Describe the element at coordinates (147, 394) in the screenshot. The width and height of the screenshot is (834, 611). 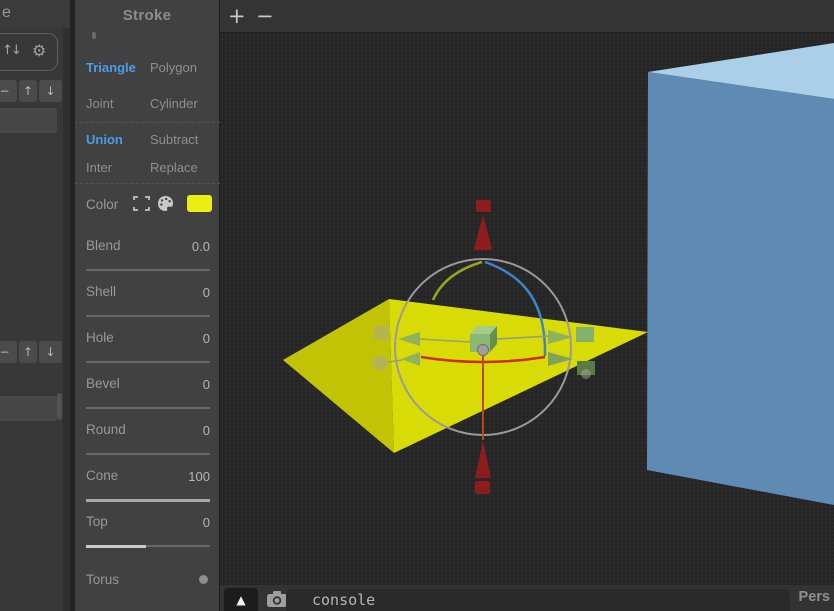
I see `slider-row-bevel: Bevel 0` at that location.